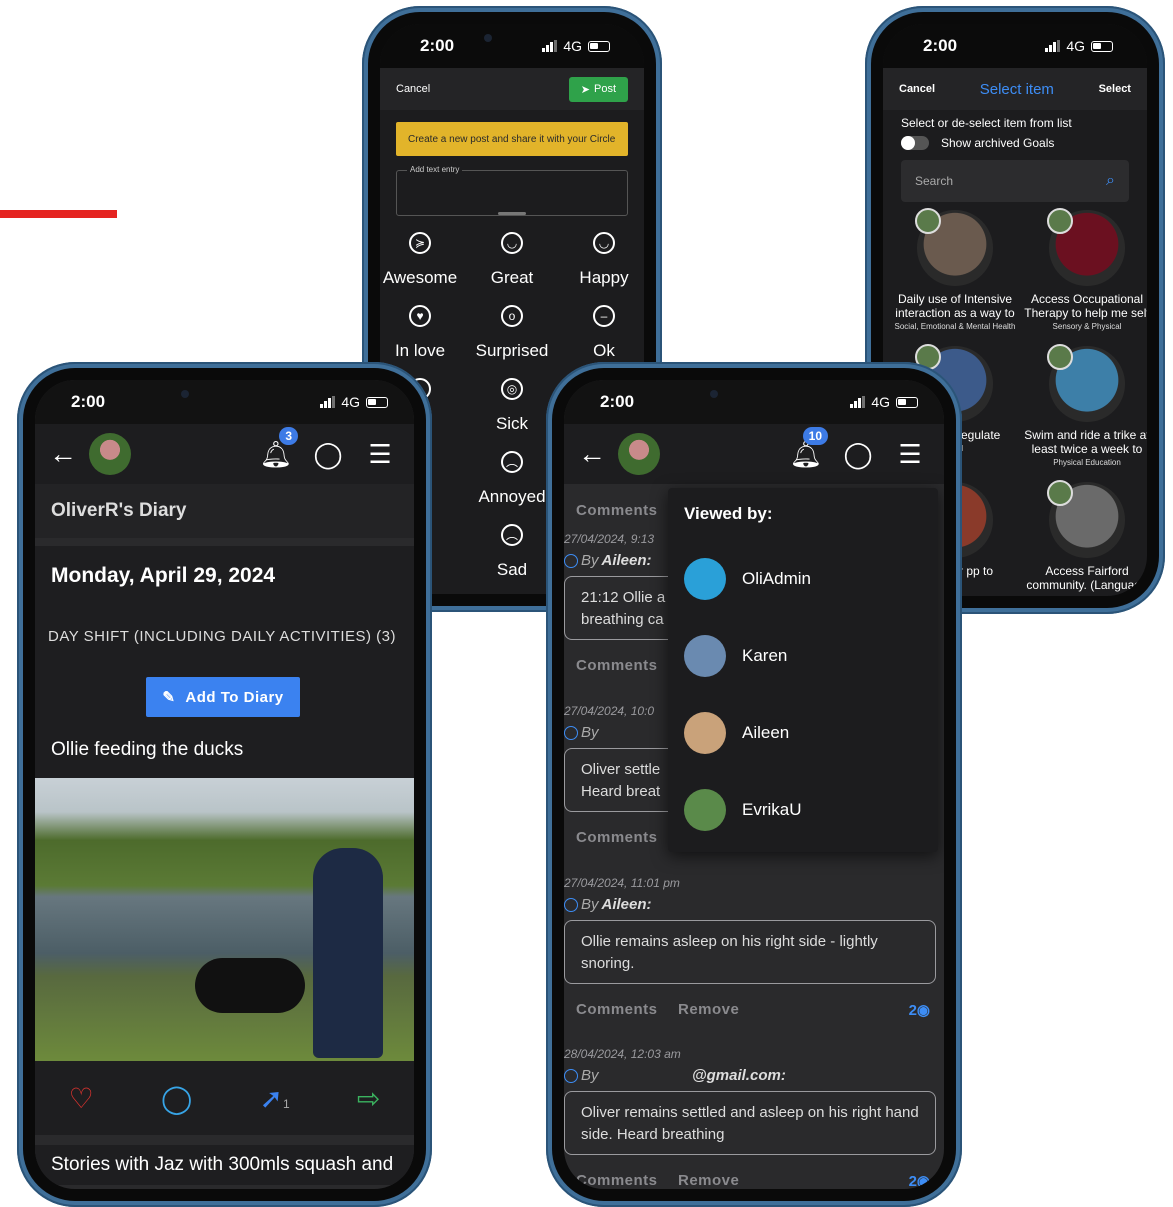 The height and width of the screenshot is (1207, 1173). What do you see at coordinates (223, 697) in the screenshot?
I see `add-to-diary-button: ✎ Add To Diary` at bounding box center [223, 697].